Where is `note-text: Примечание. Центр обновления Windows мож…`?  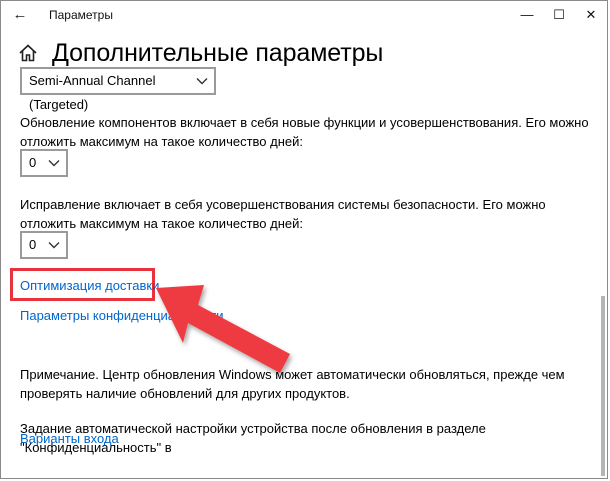
note-text: Примечание. Центр обновления Windows мож… is located at coordinates (292, 384).